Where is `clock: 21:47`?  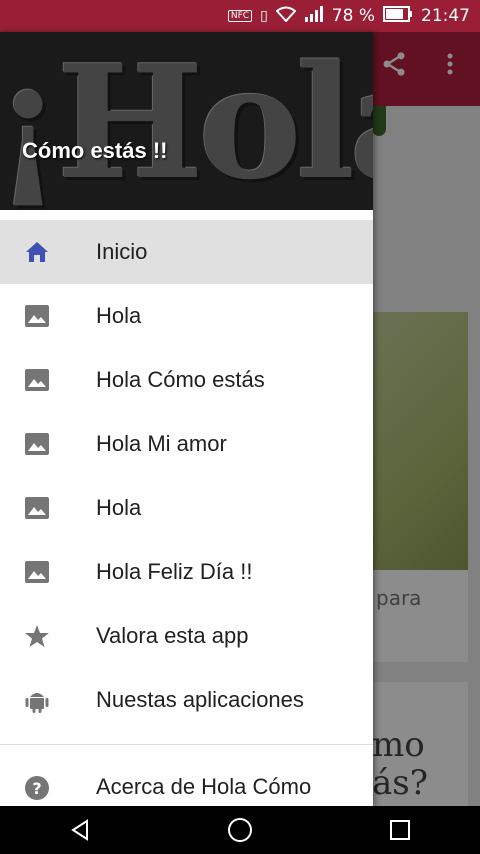
clock: 21:47 is located at coordinates (445, 16).